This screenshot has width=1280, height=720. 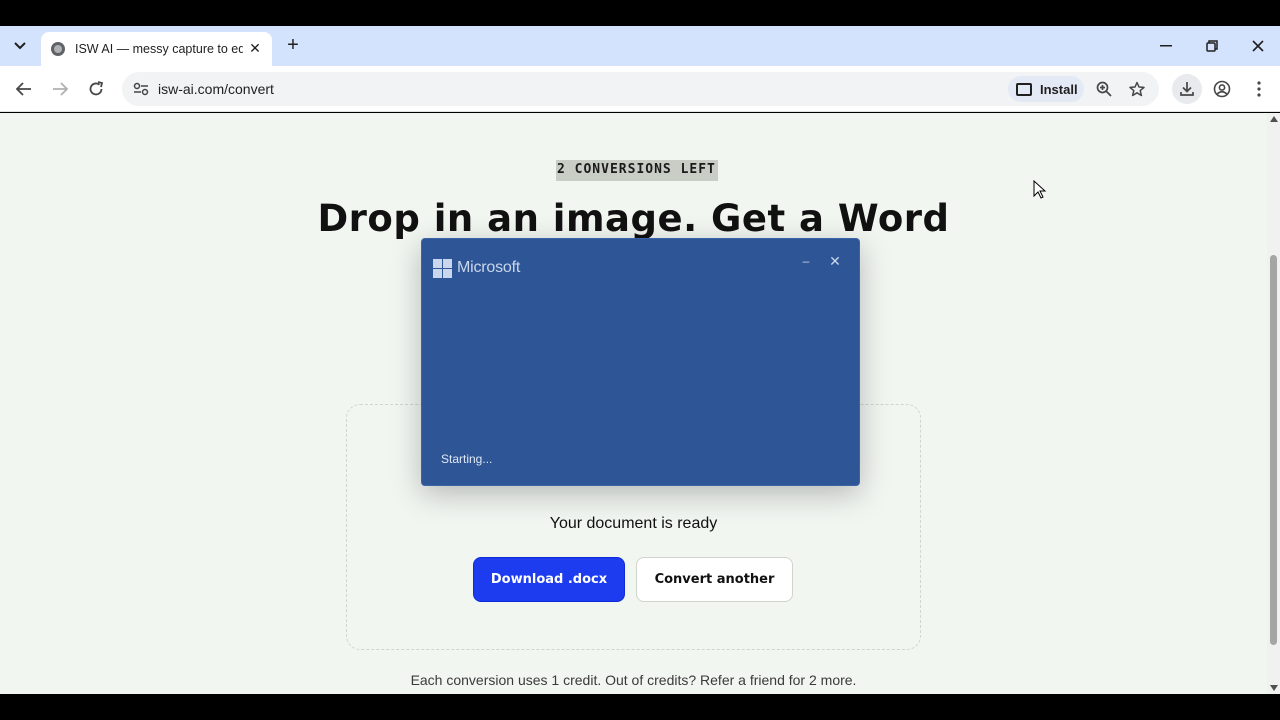 What do you see at coordinates (96, 89) in the screenshot?
I see `reload-button` at bounding box center [96, 89].